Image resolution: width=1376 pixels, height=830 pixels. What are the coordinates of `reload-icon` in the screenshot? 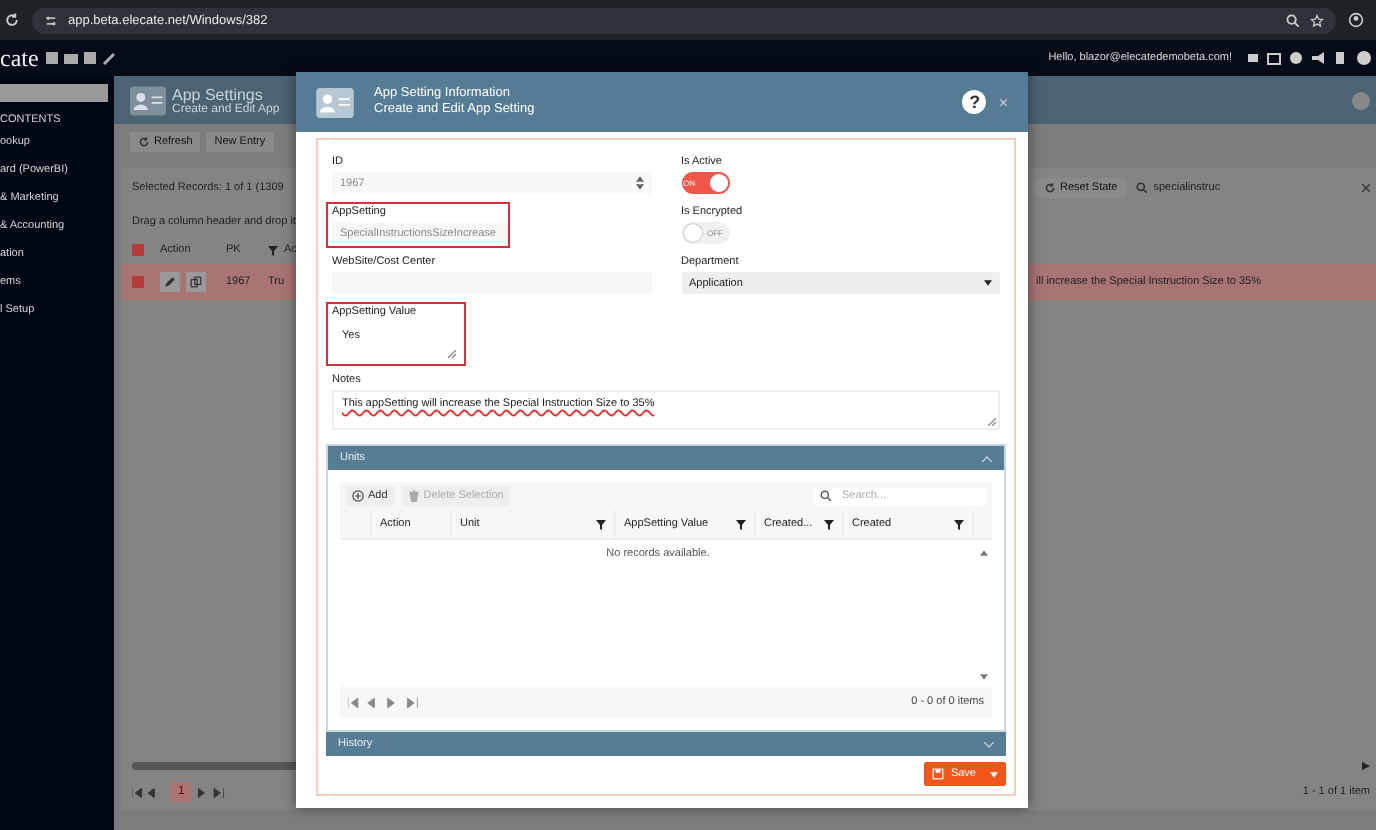 It's located at (12, 20).